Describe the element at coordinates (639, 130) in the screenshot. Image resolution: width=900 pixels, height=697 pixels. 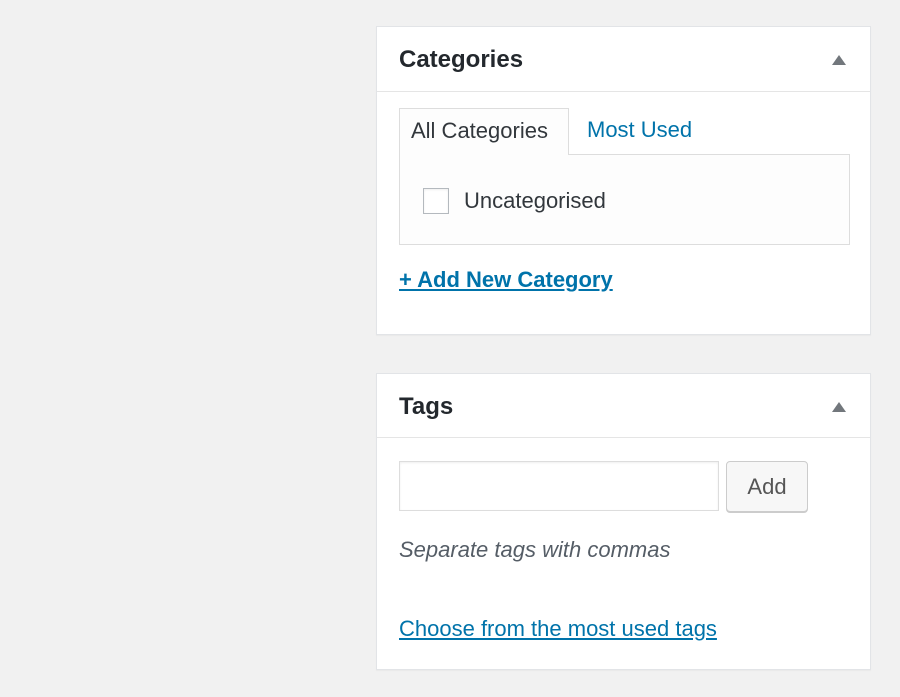
I see `tab-most-used: Most Used` at that location.